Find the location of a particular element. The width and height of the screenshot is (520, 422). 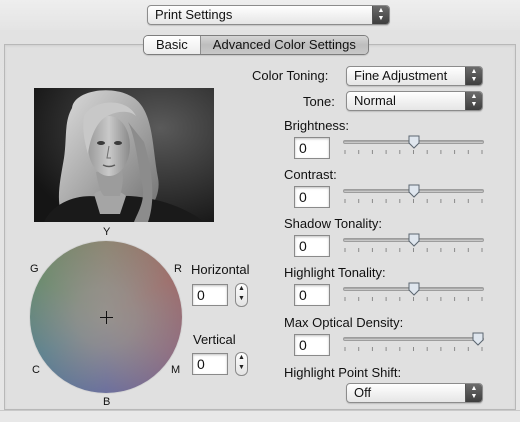

slider-label: Contrast: is located at coordinates (310, 174).